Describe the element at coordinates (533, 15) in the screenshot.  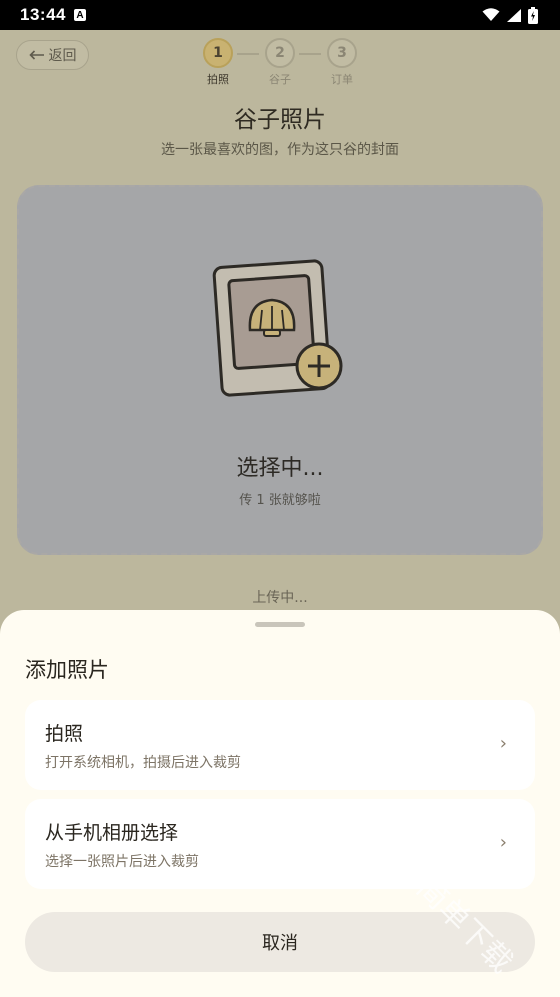
I see `battery-icon` at that location.